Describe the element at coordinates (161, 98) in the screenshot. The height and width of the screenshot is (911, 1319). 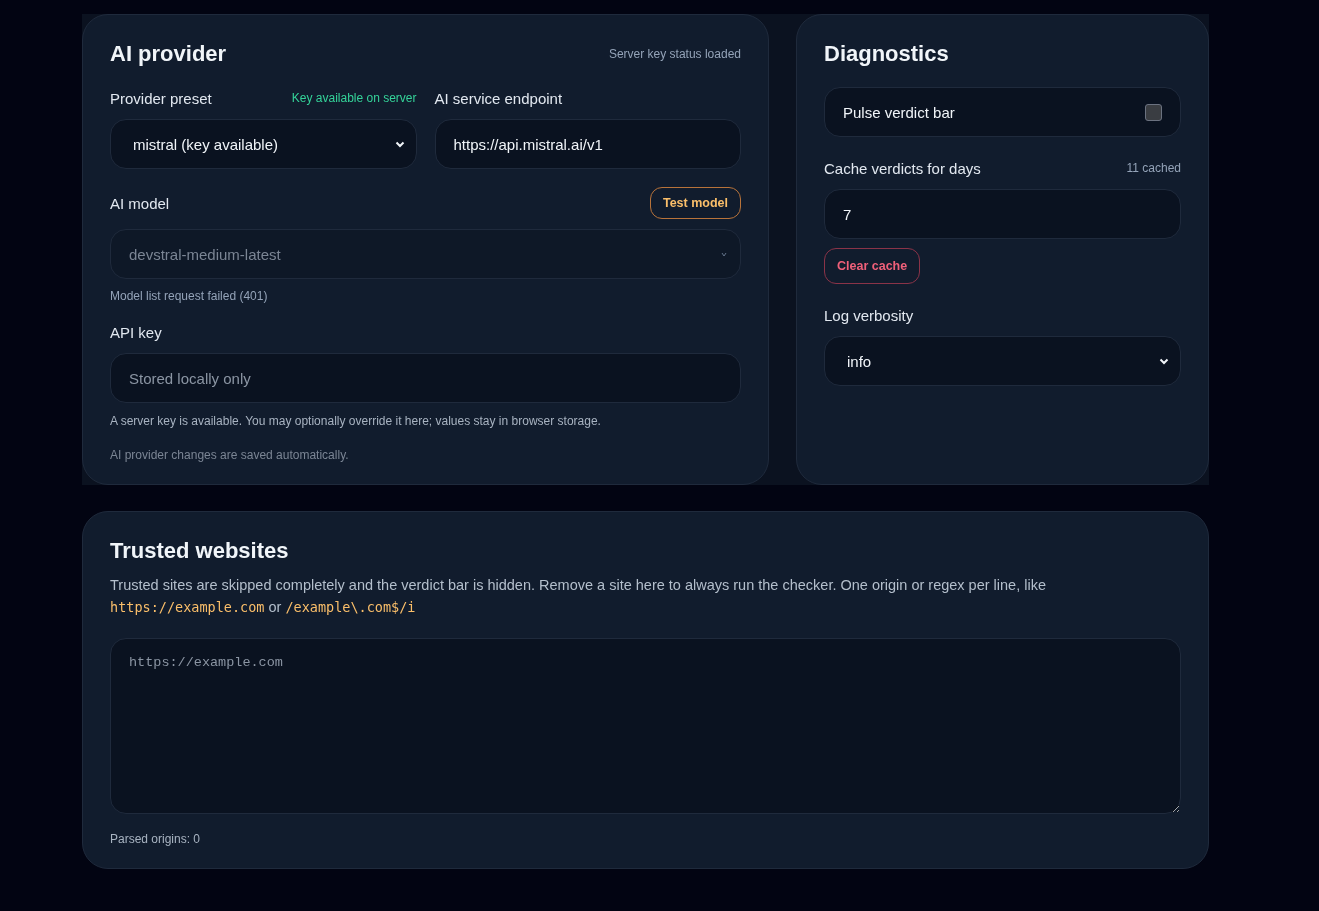
I see `field-label: Provider preset` at that location.